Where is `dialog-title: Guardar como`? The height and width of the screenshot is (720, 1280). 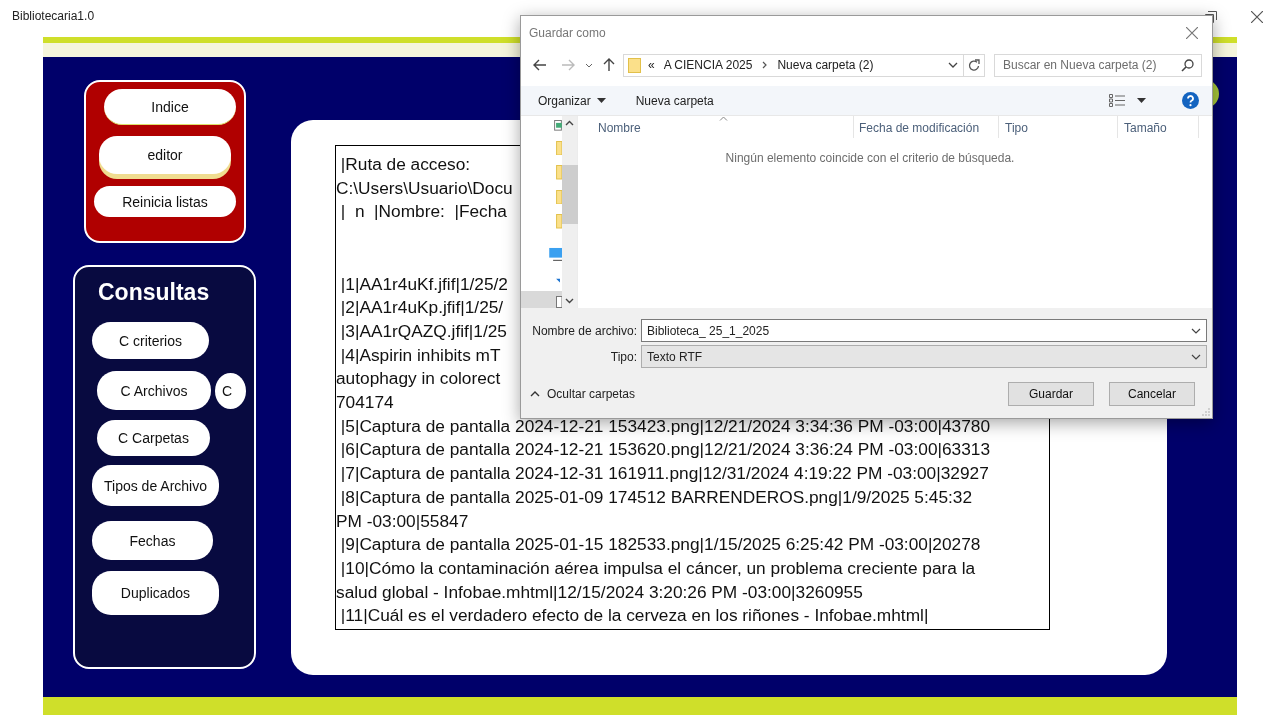 dialog-title: Guardar como is located at coordinates (567, 33).